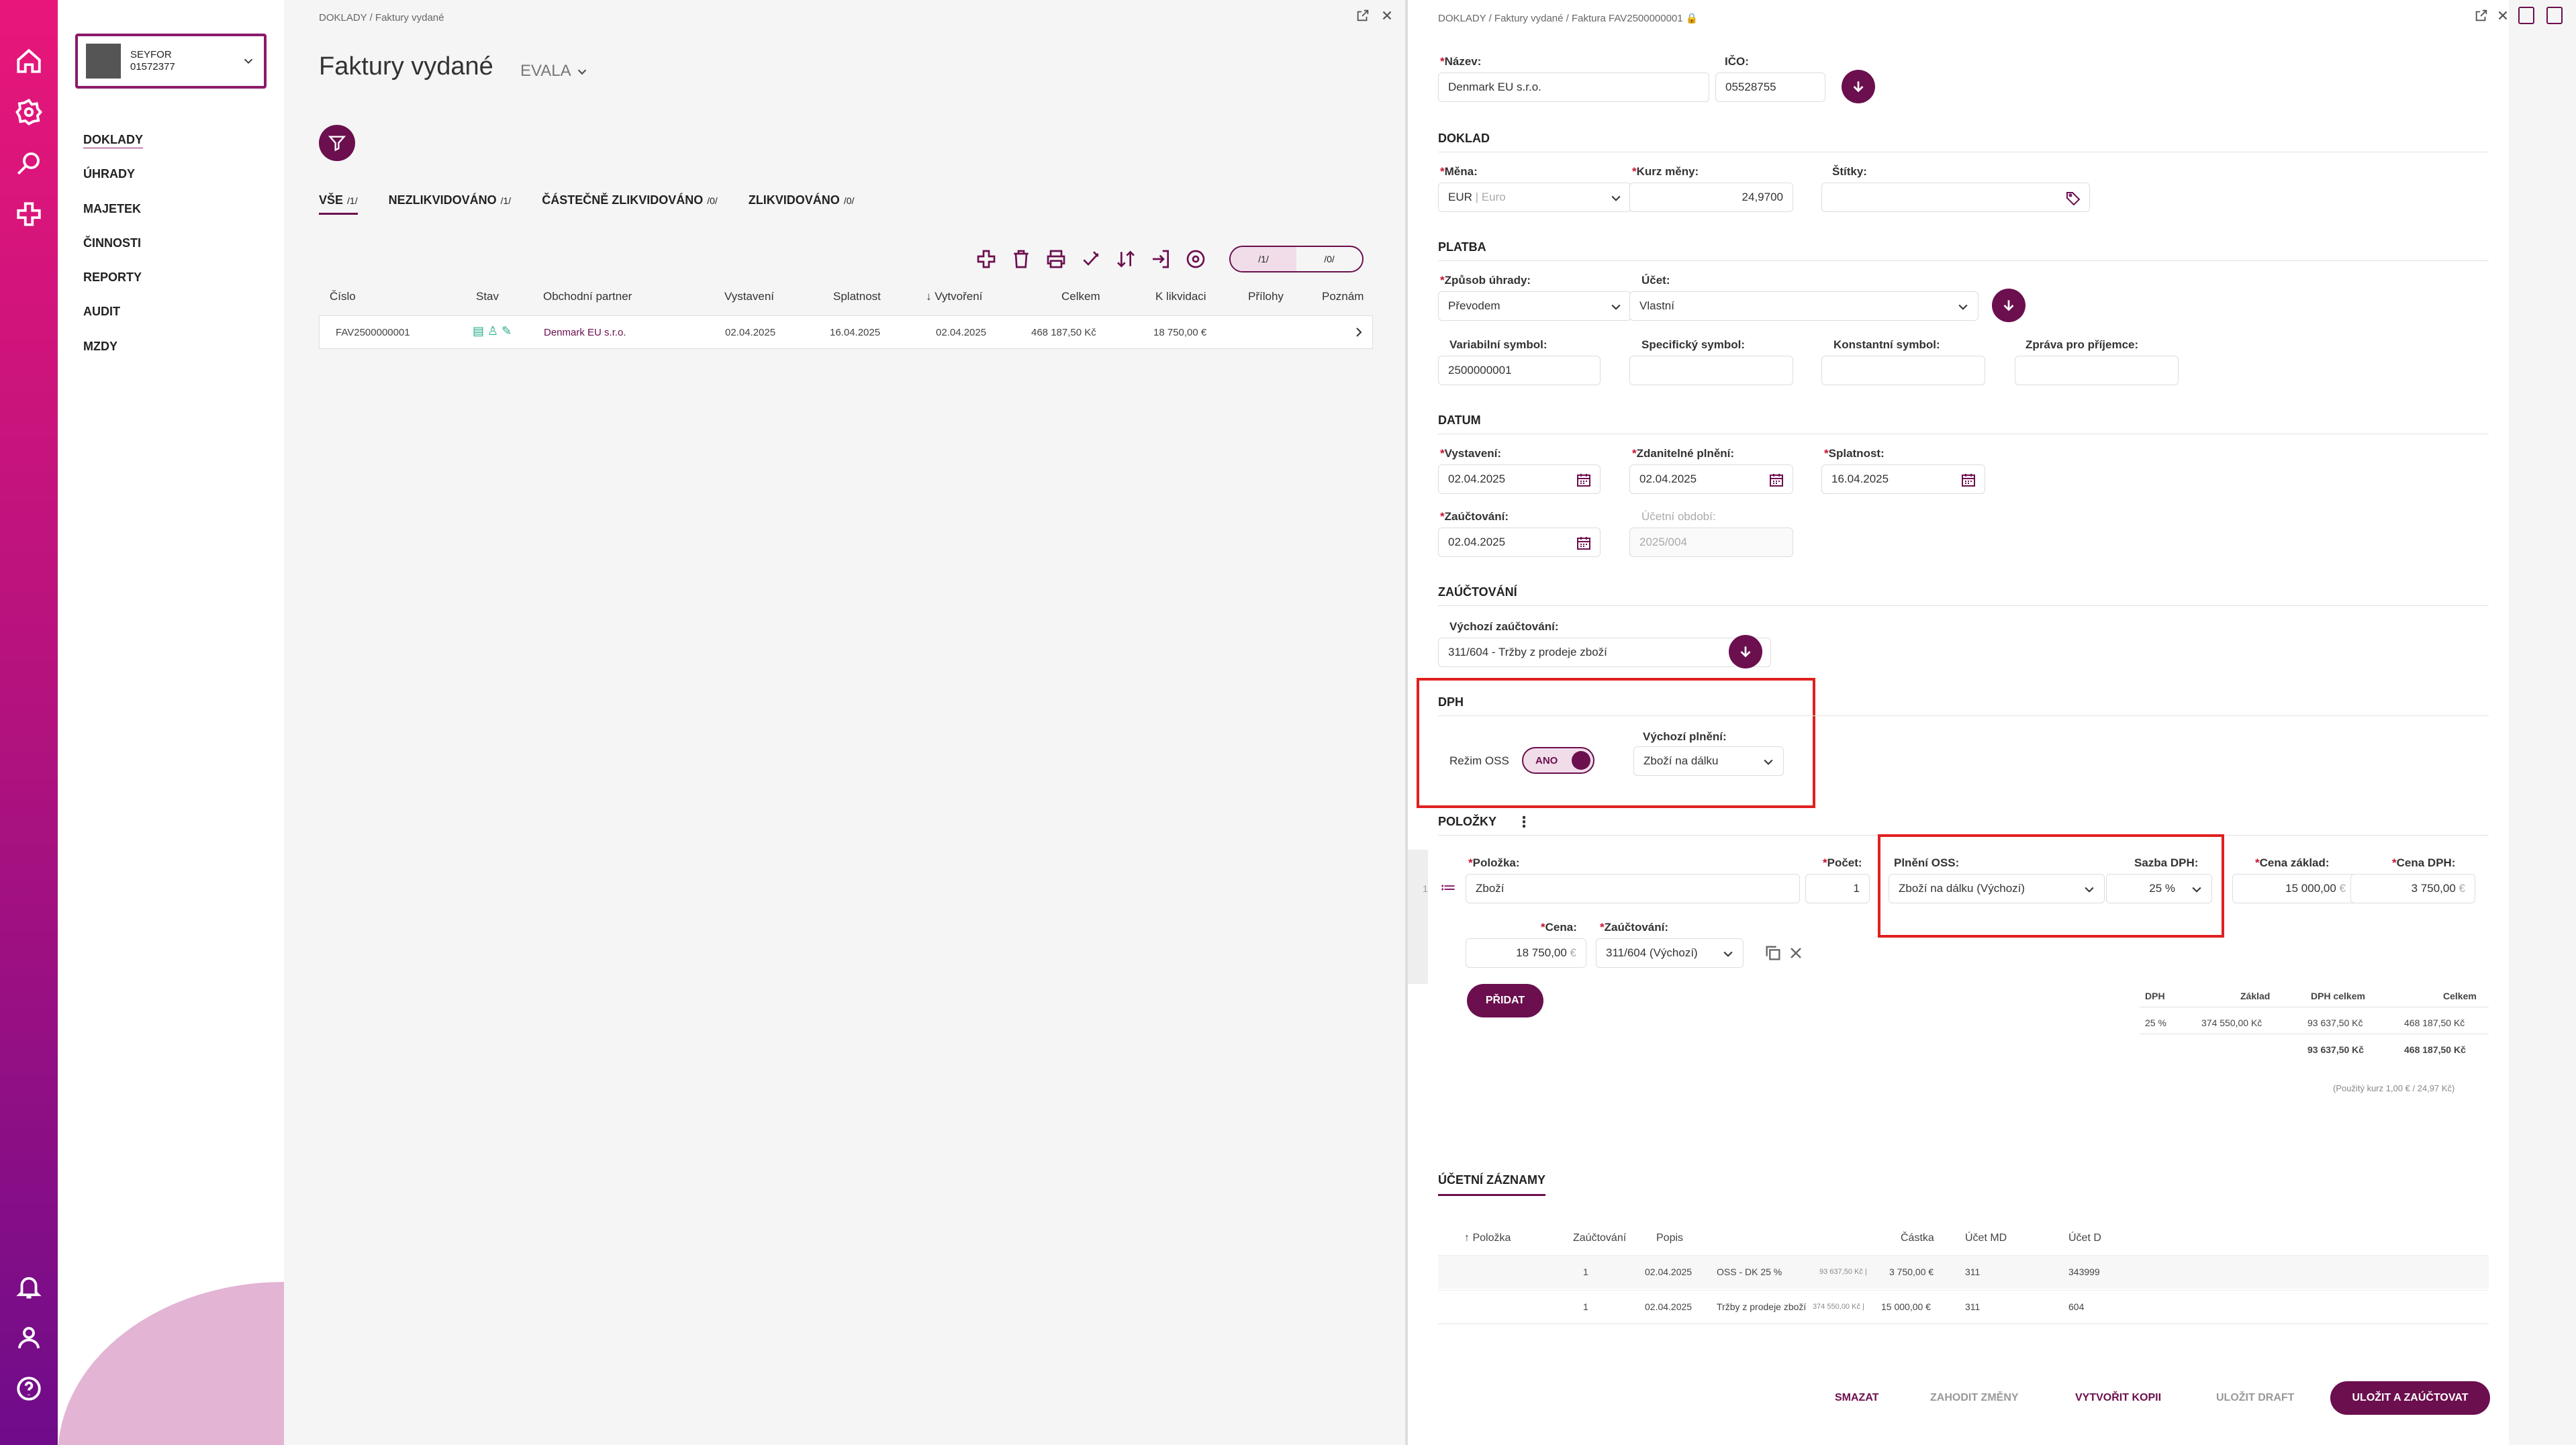 Image resolution: width=2576 pixels, height=1445 pixels. I want to click on rate-input: 24,9700, so click(1711, 197).